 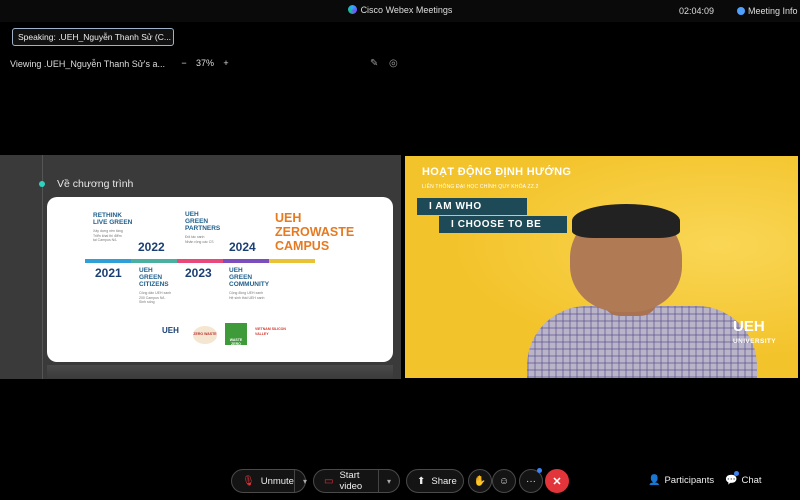 I want to click on notification-dot, so click(x=539, y=470).